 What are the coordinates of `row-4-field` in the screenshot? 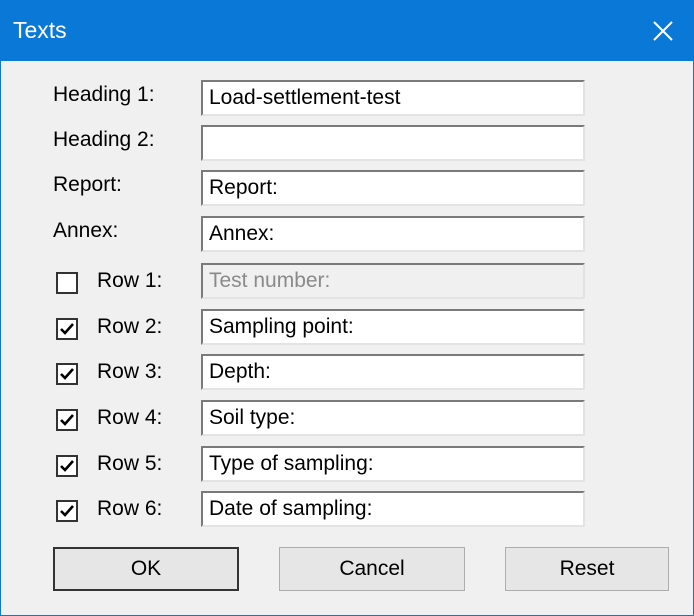 It's located at (393, 418).